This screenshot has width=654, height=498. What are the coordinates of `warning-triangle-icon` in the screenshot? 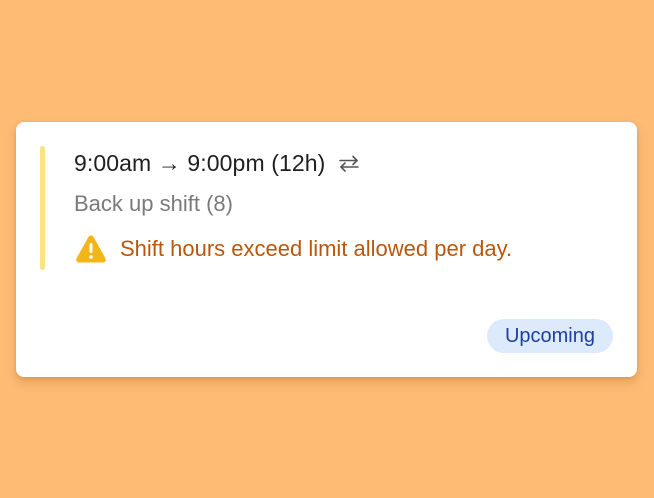 It's located at (91, 249).